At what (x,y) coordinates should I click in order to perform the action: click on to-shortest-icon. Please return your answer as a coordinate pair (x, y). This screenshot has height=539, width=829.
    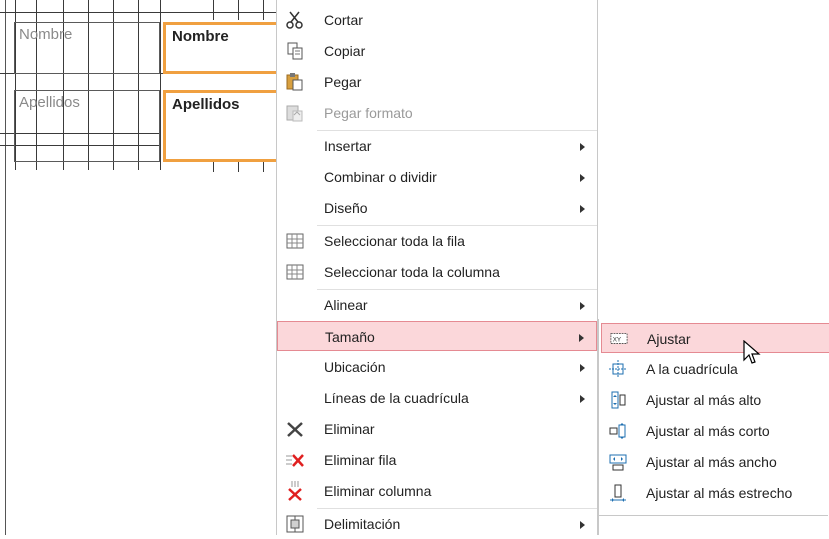
    Looking at the image, I should click on (617, 431).